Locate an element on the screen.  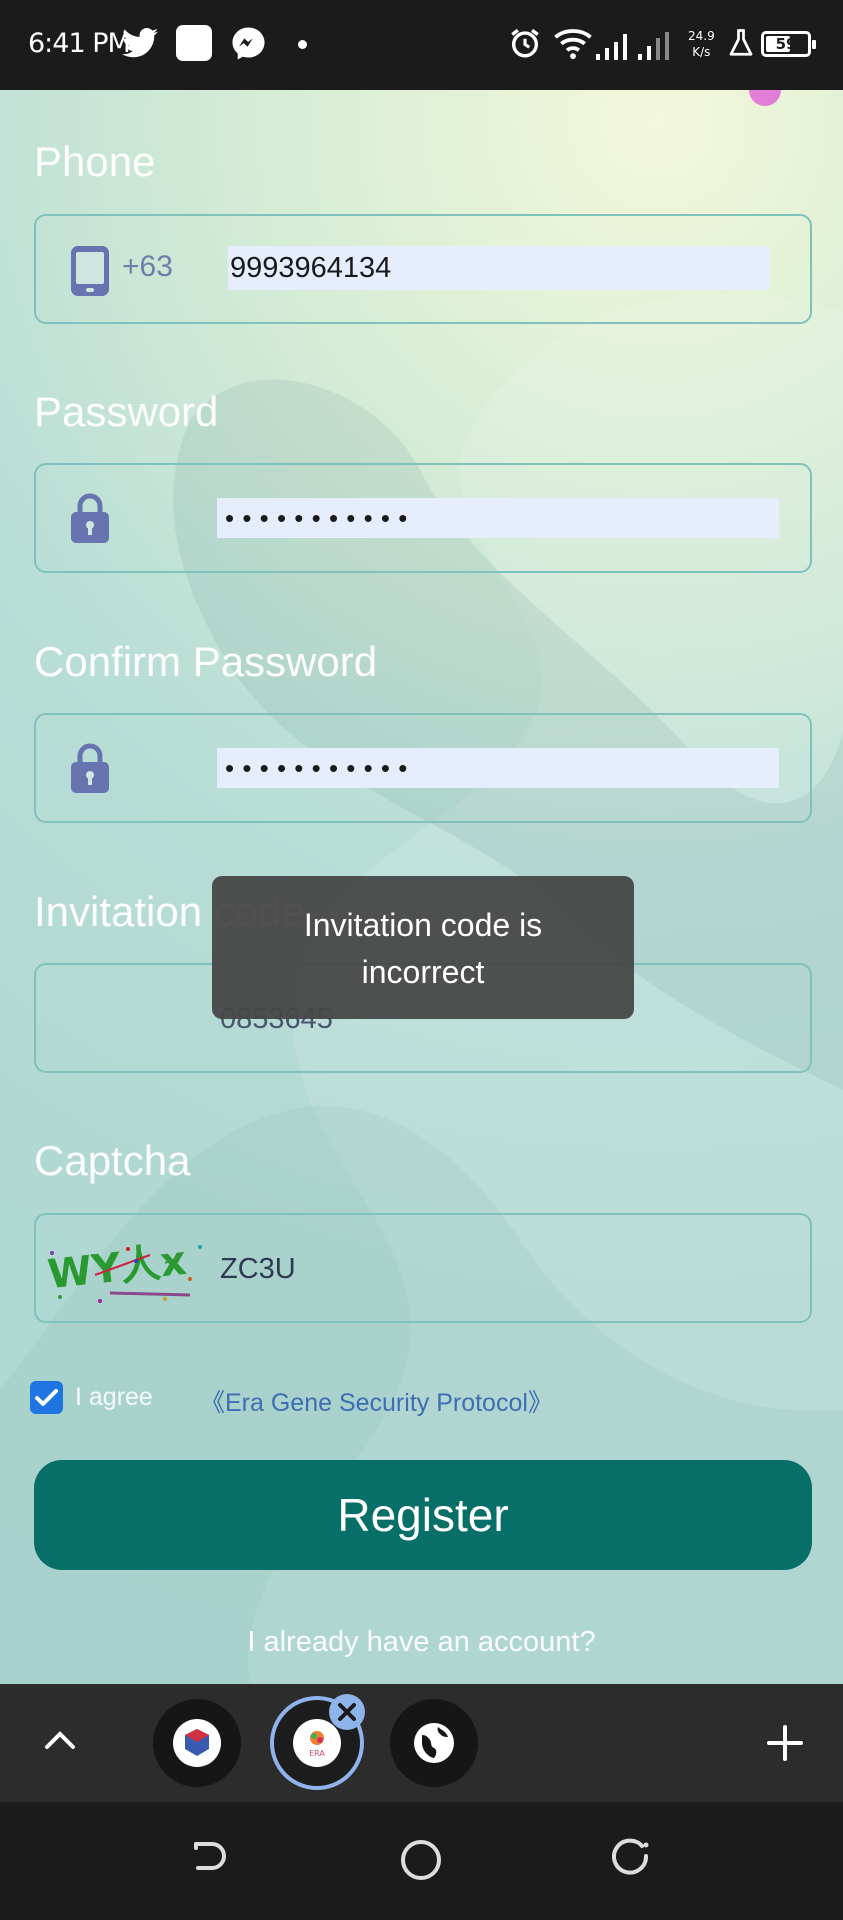
wifi-icon is located at coordinates (573, 44).